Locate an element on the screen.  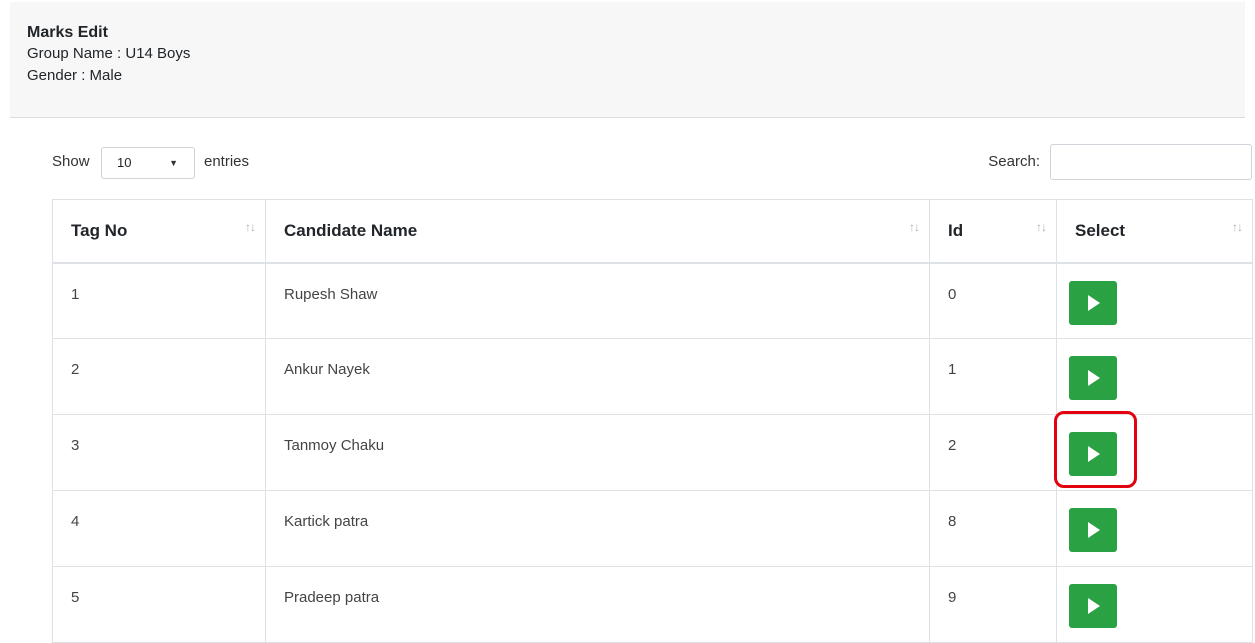
candidate-name-text: Pradeep patra is located at coordinates (332, 597).